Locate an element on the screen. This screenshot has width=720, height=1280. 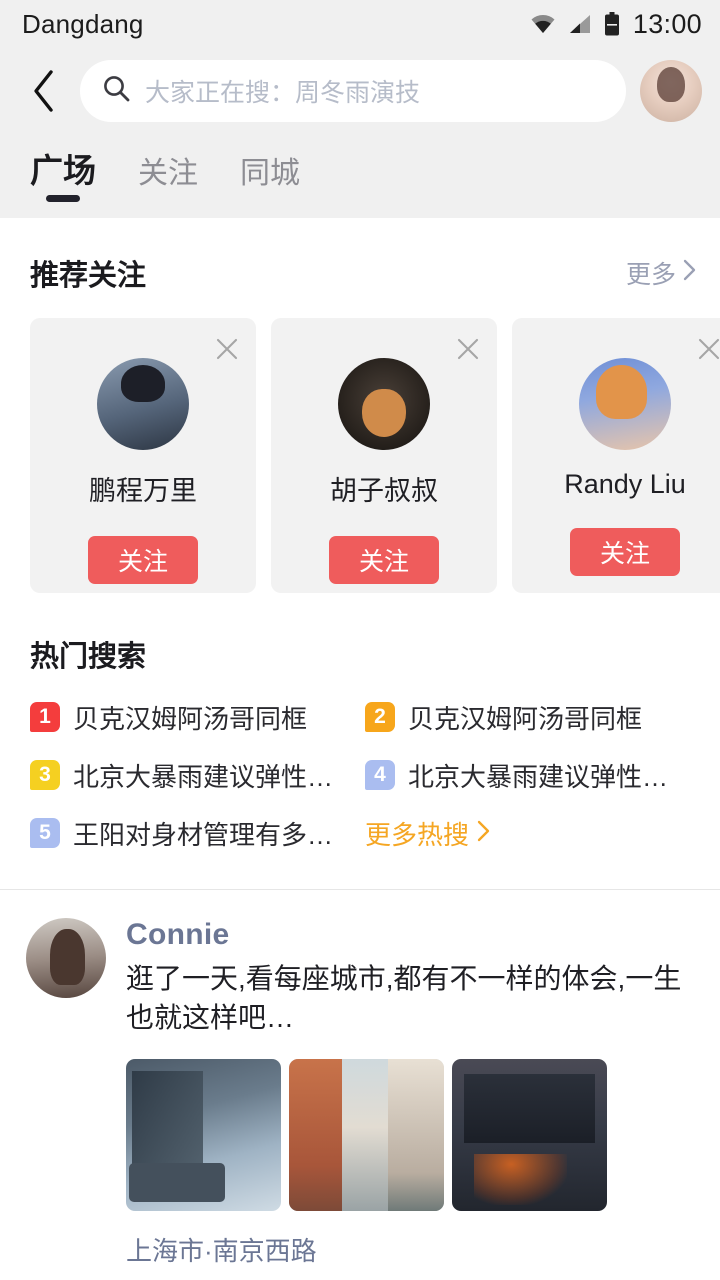
search-icon is located at coordinates (116, 91).